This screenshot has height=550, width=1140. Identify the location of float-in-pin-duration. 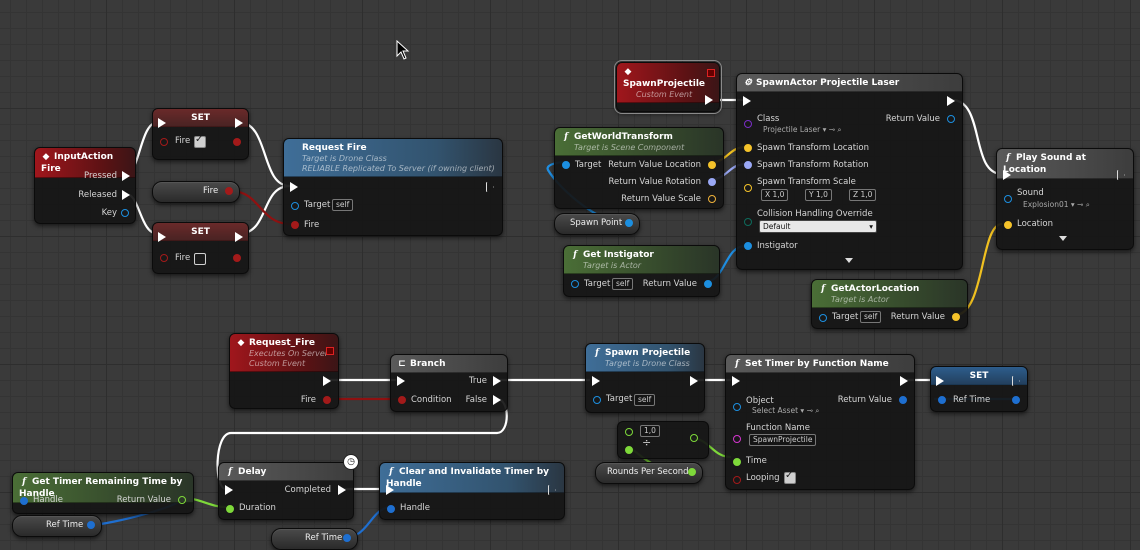
(230, 509).